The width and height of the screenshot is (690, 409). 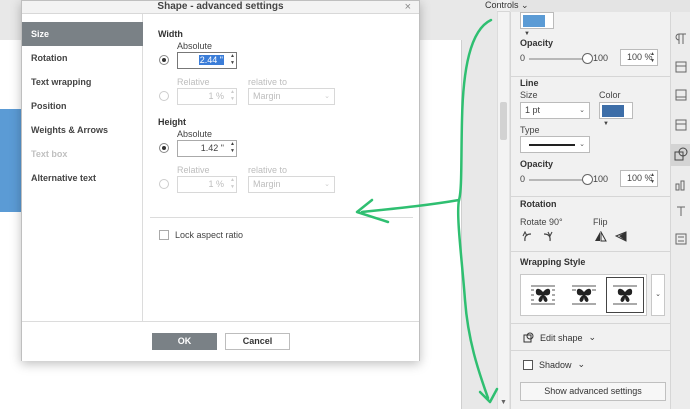 I want to click on rotate-label: Rotate 90°, so click(x=541, y=222).